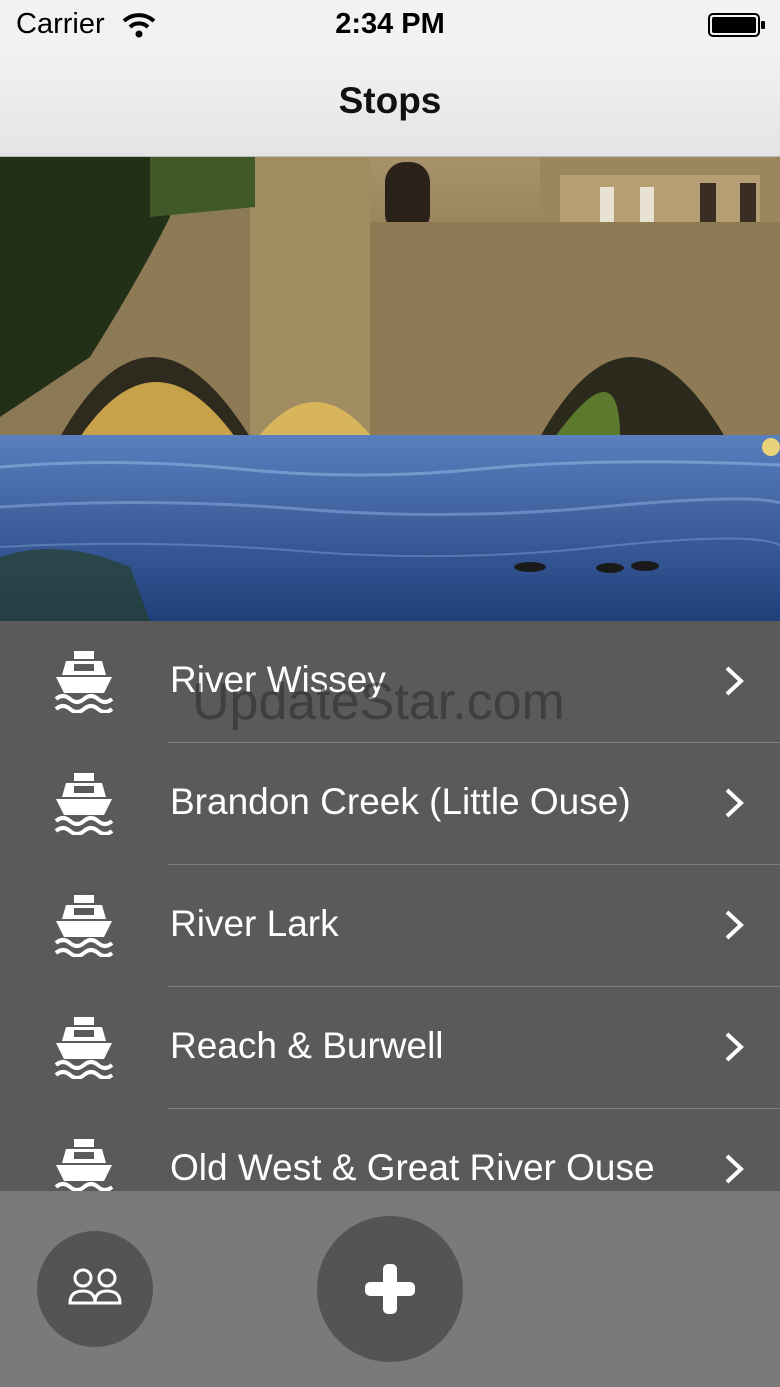 Image resolution: width=780 pixels, height=1387 pixels. What do you see at coordinates (390, 682) in the screenshot?
I see `list-item: River Wissey` at bounding box center [390, 682].